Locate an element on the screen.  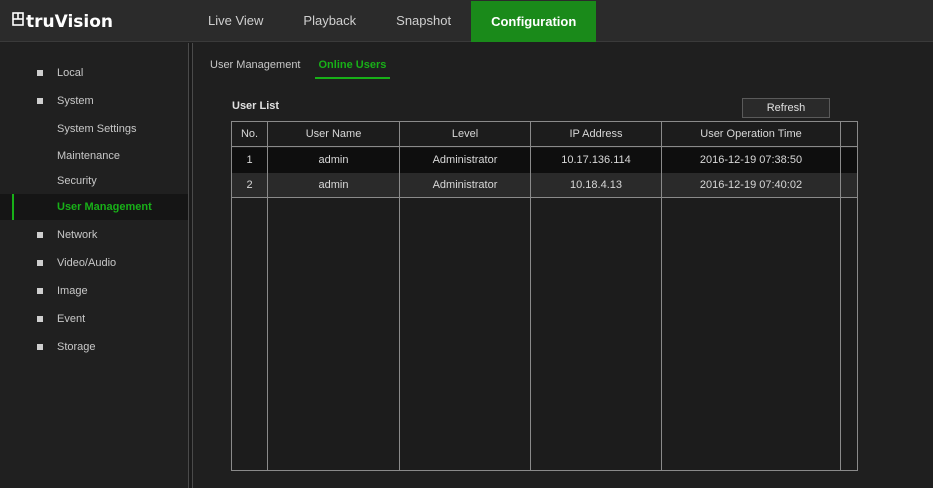
sidebar-item-system-settings: System Settings is located at coordinates (94, 129).